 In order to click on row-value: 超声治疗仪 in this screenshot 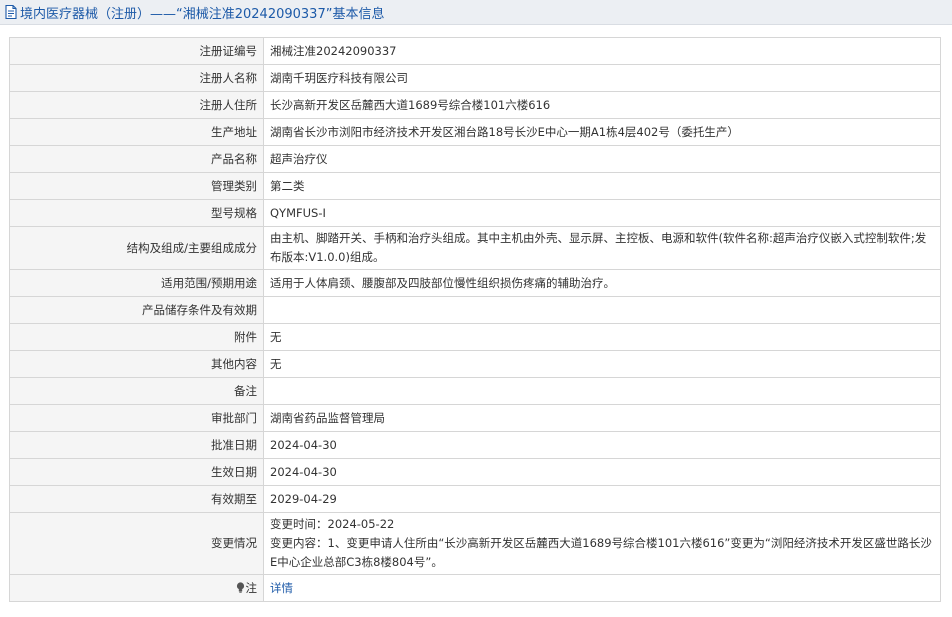, I will do `click(602, 159)`.